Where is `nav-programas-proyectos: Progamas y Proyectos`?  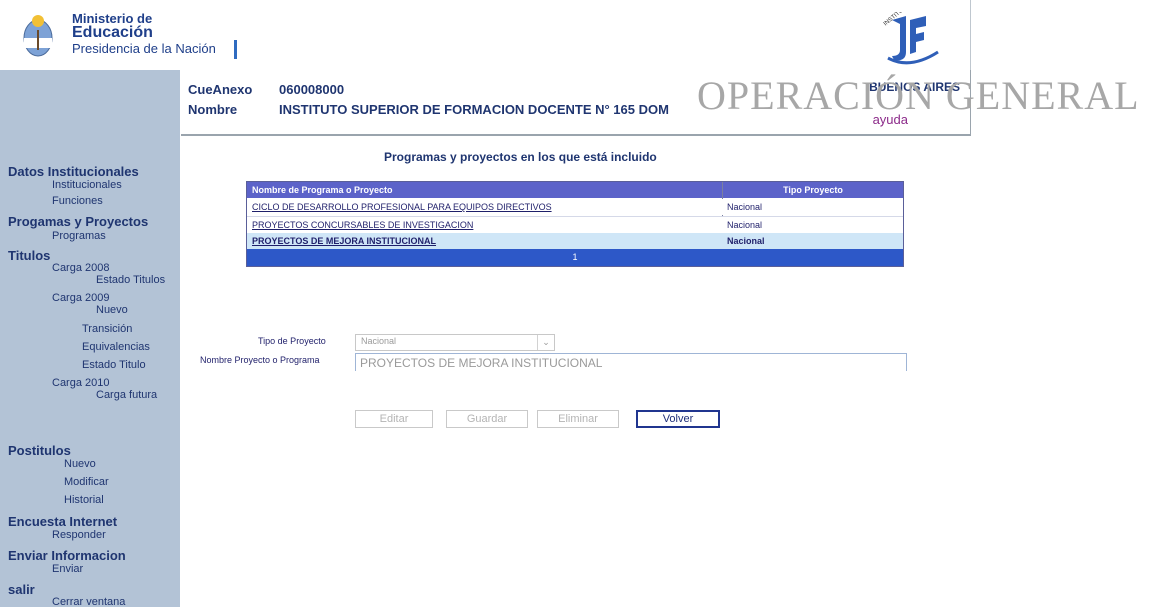 nav-programas-proyectos: Progamas y Proyectos is located at coordinates (78, 221).